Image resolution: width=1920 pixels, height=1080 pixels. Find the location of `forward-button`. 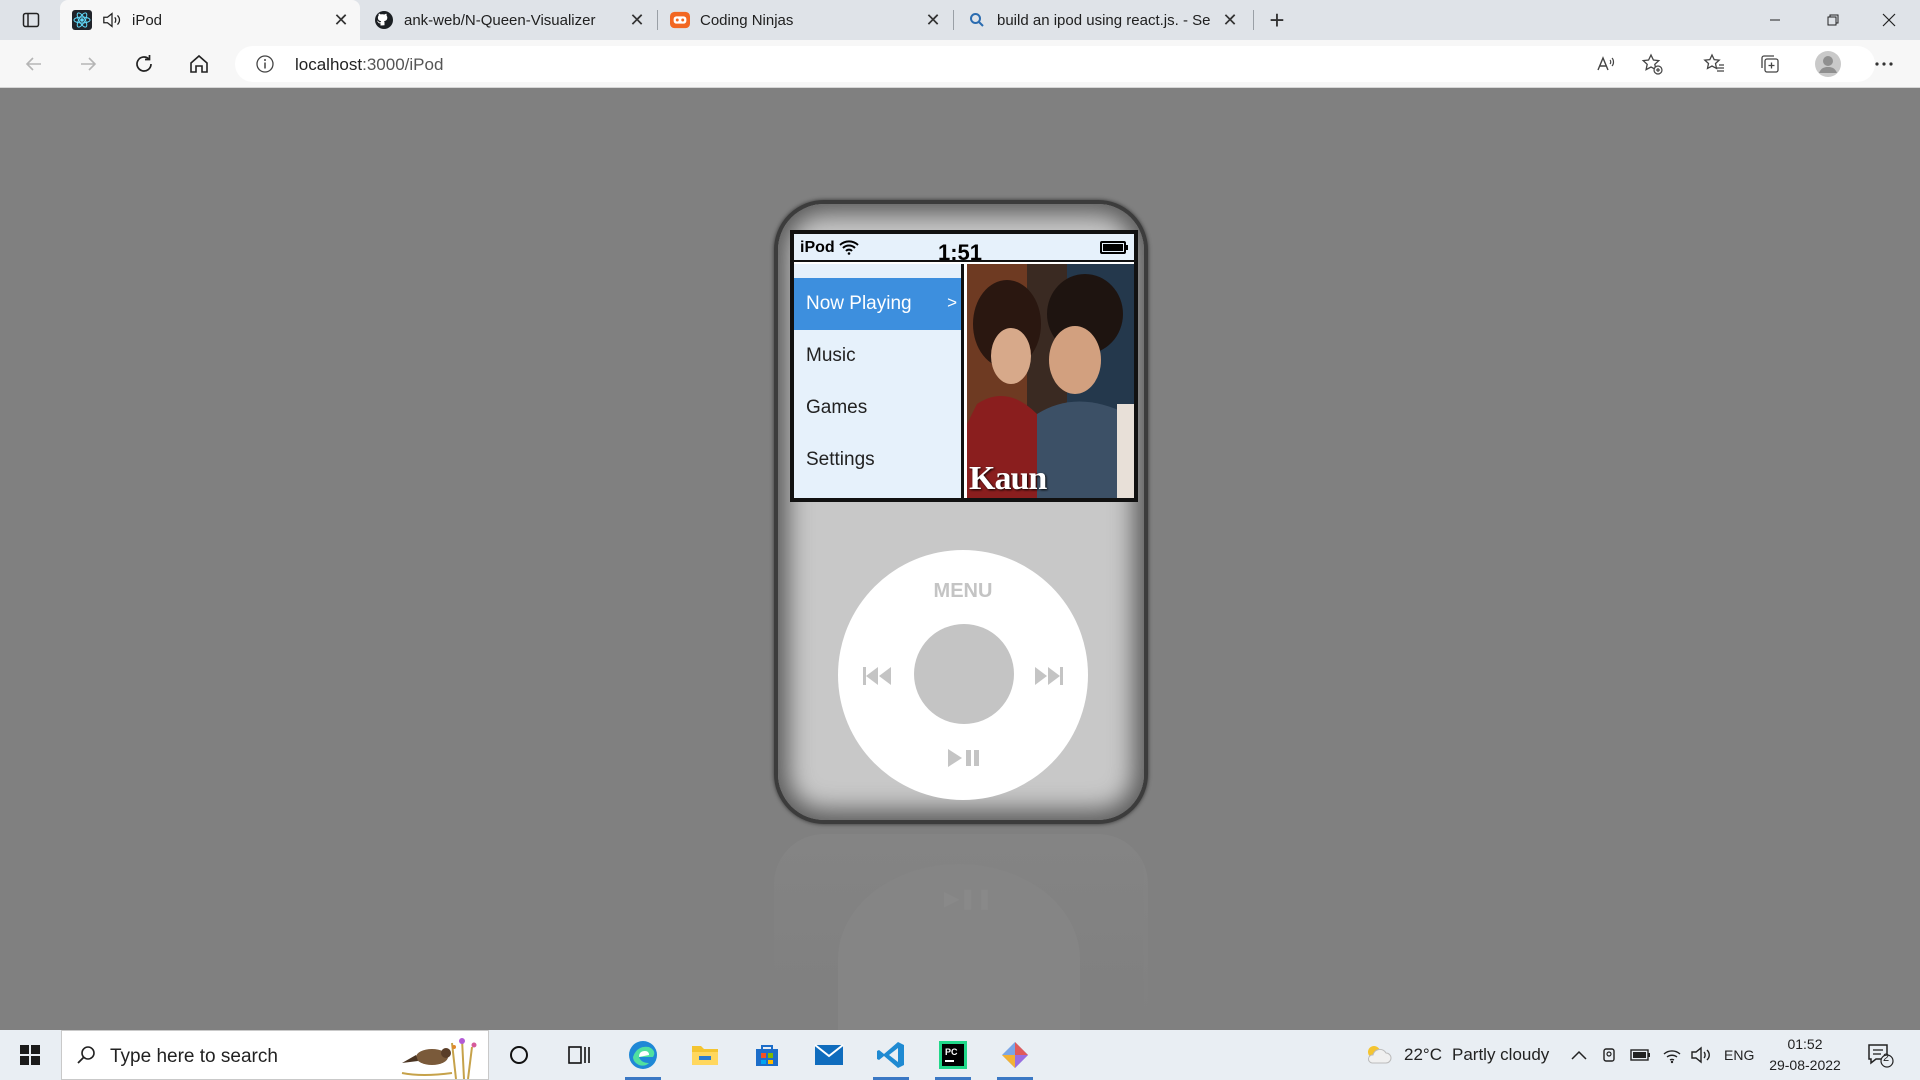

forward-button is located at coordinates (88, 64).